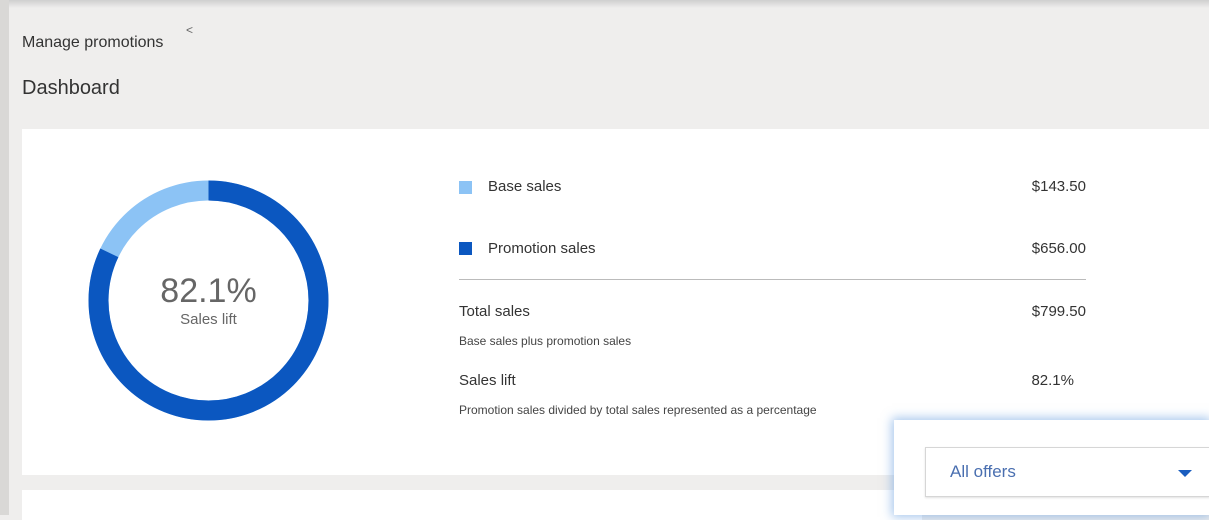 This screenshot has width=1209, height=520. I want to click on legend-value-base-sales: $143.50, so click(1058, 186).